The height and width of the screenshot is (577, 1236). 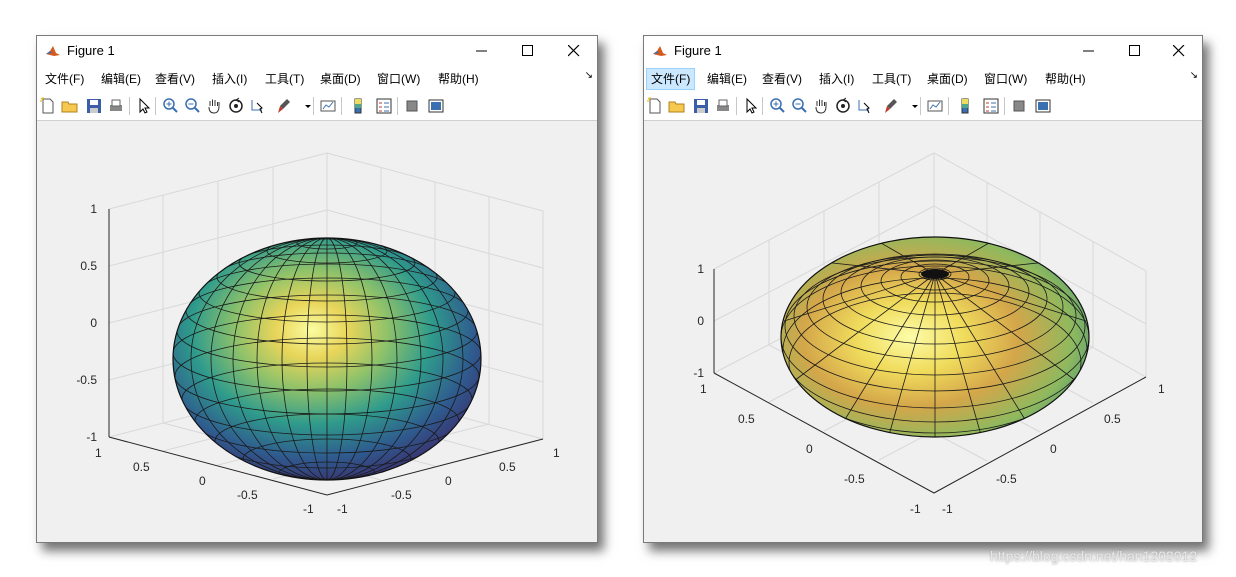 I want to click on z-tick-labels: 1 0.5 0 -0.5 -1, so click(x=86, y=323).